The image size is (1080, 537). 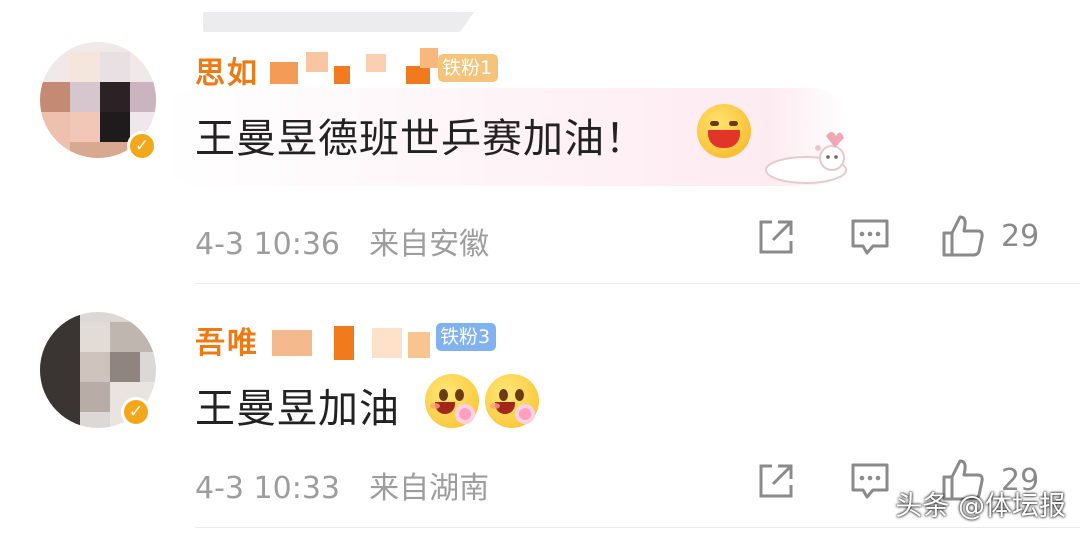 I want to click on comment-meta: 4-3 10:33 来自湖南, so click(x=342, y=485).